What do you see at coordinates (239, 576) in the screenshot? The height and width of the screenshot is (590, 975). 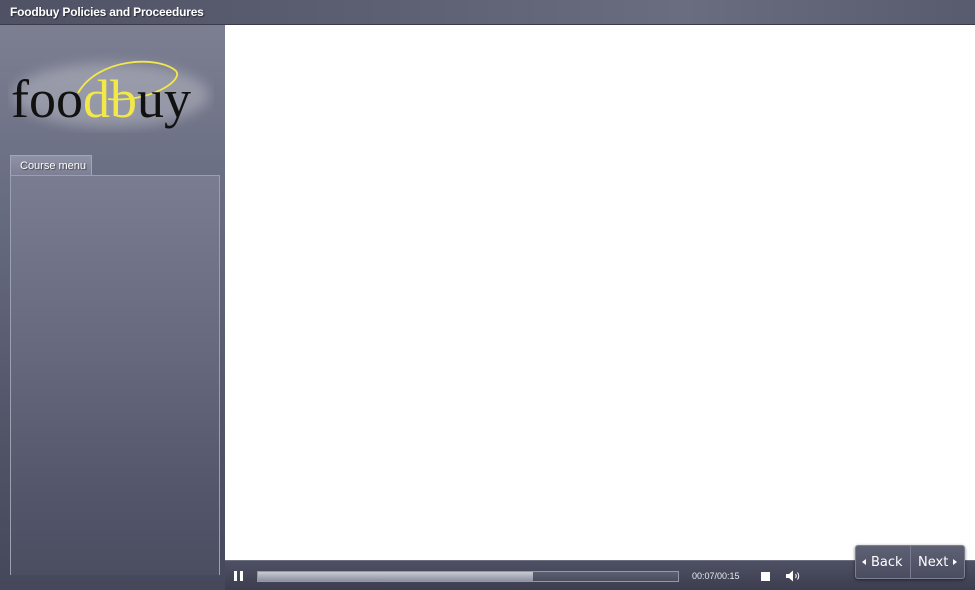 I see `pause-icon` at bounding box center [239, 576].